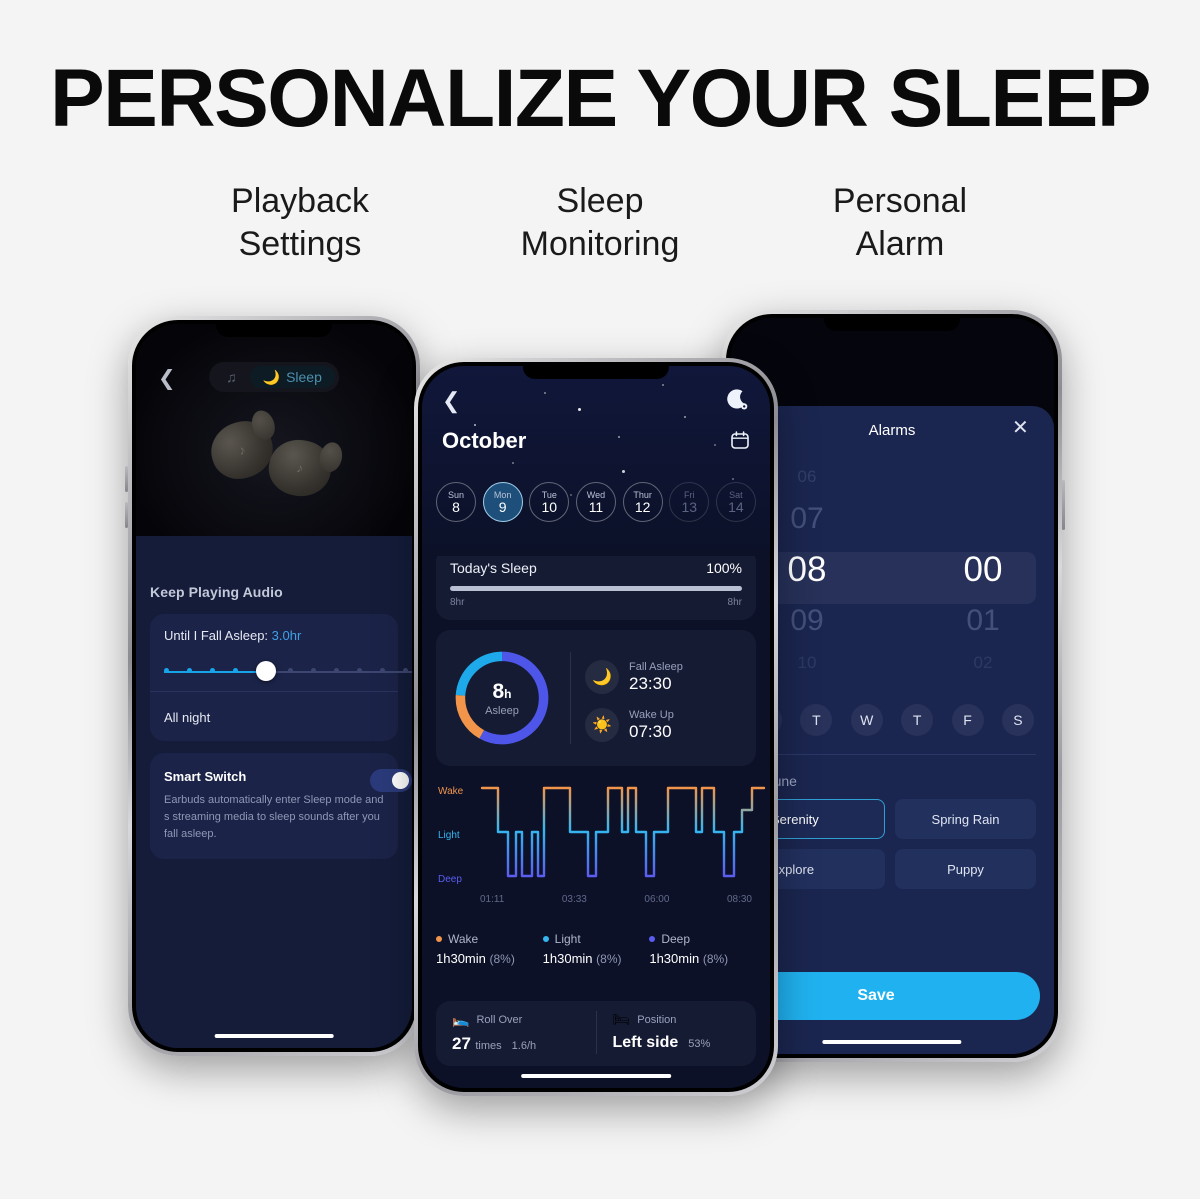 This screenshot has width=1200, height=1199. I want to click on legend-item-light: Light 1h30min (8%), so click(582, 949).